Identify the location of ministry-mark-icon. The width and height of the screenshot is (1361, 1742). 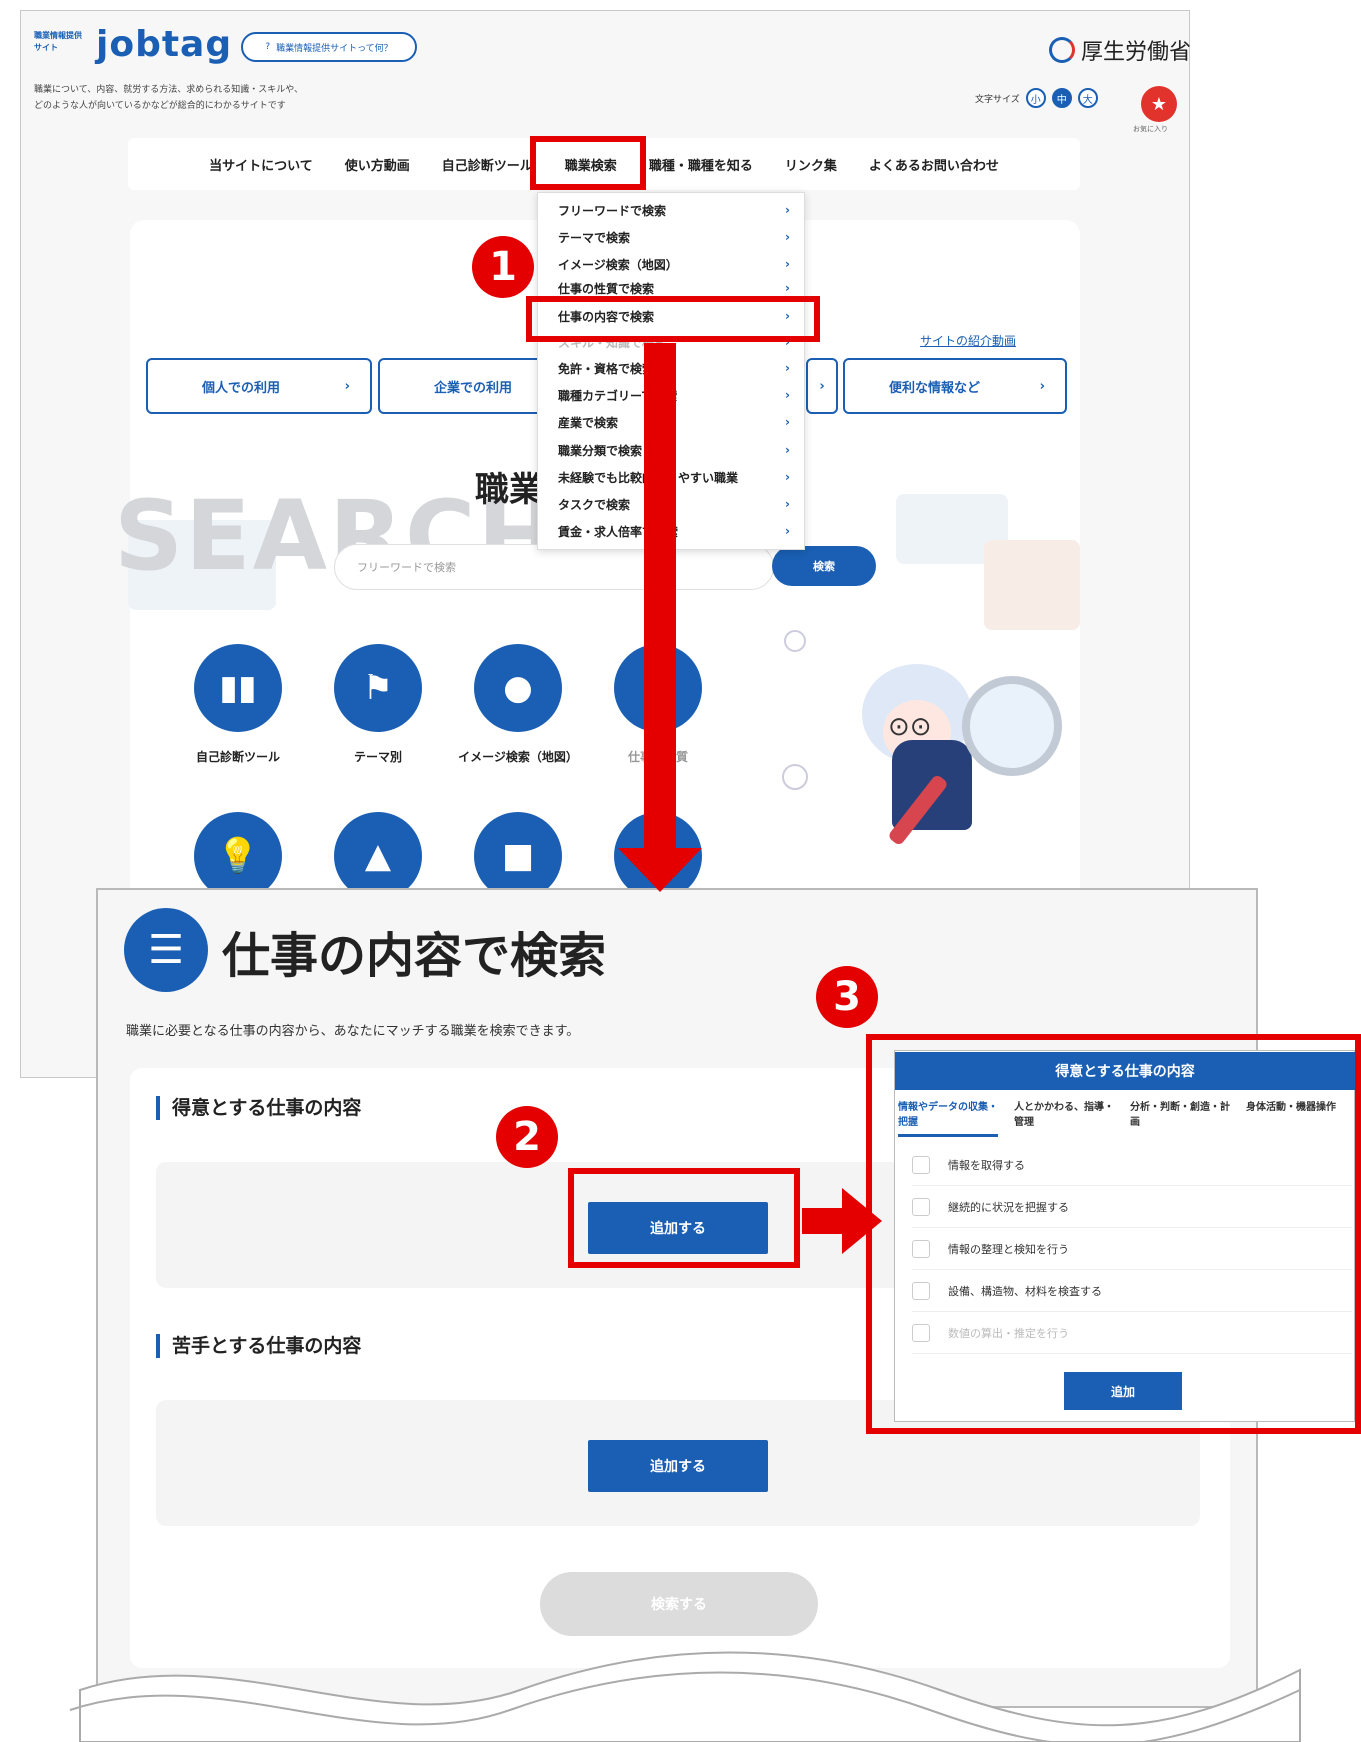
(1062, 50).